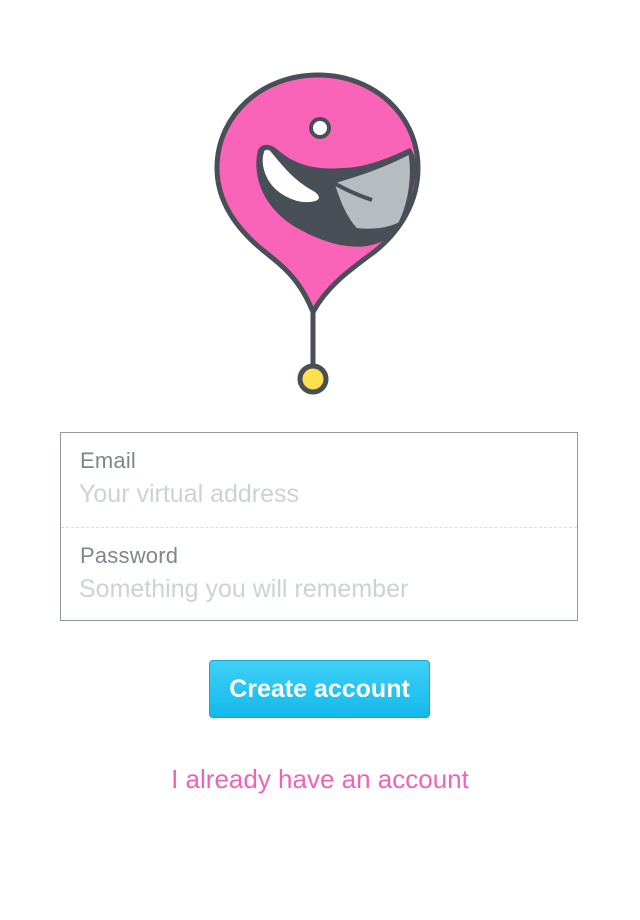  Describe the element at coordinates (314, 494) in the screenshot. I see `email-input` at that location.